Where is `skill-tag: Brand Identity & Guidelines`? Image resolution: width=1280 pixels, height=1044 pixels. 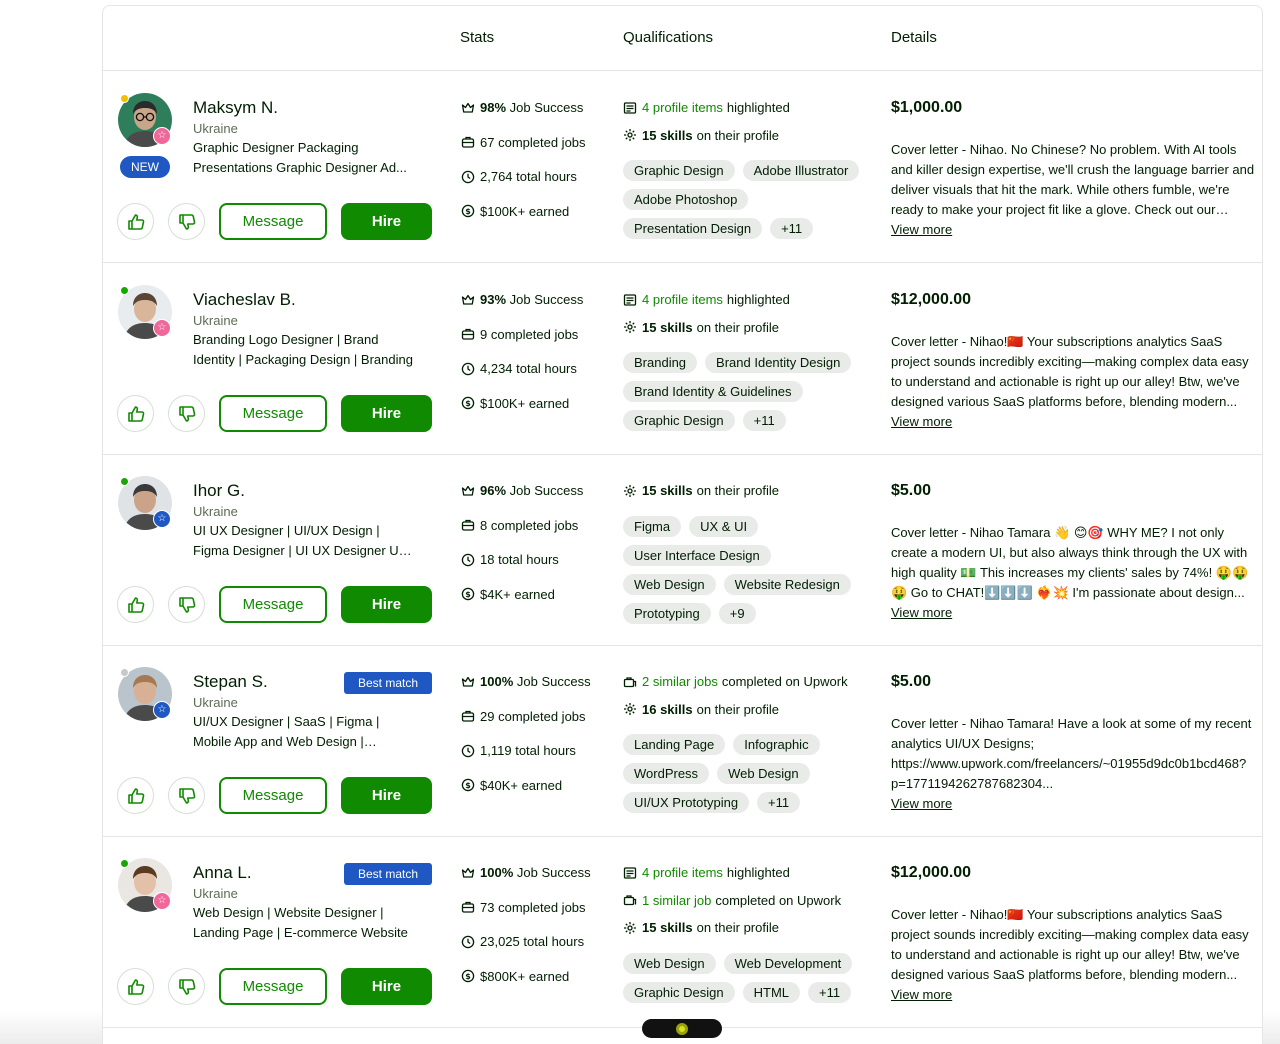 skill-tag: Brand Identity & Guidelines is located at coordinates (713, 391).